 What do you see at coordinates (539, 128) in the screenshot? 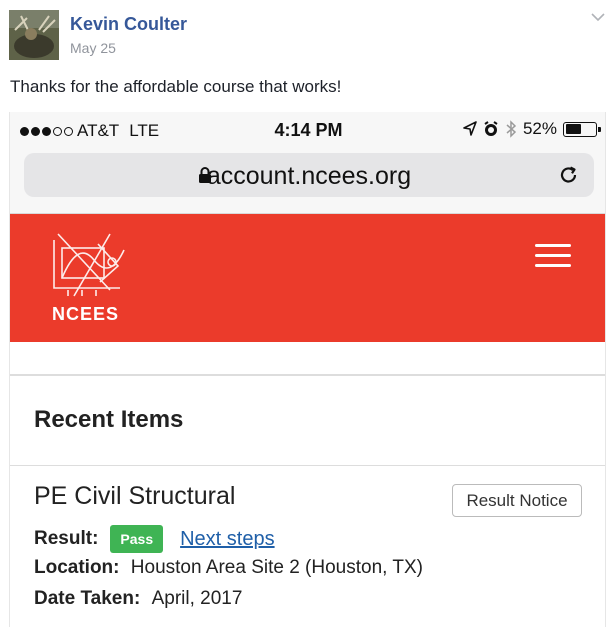
I see `battery-percent: 52%` at bounding box center [539, 128].